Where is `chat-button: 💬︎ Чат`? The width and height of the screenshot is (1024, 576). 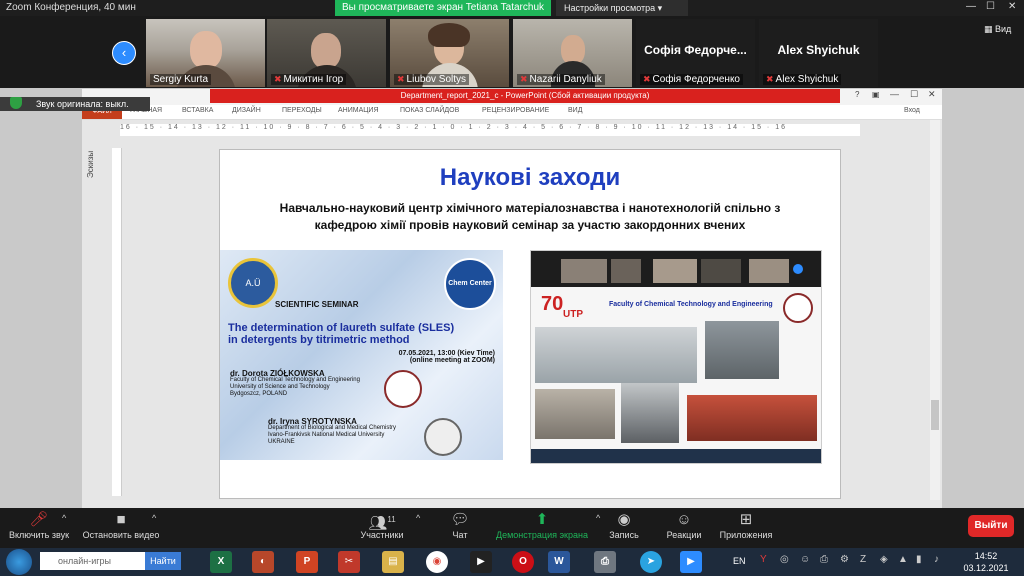
chat-button: 💬︎ Чат is located at coordinates (460, 525).